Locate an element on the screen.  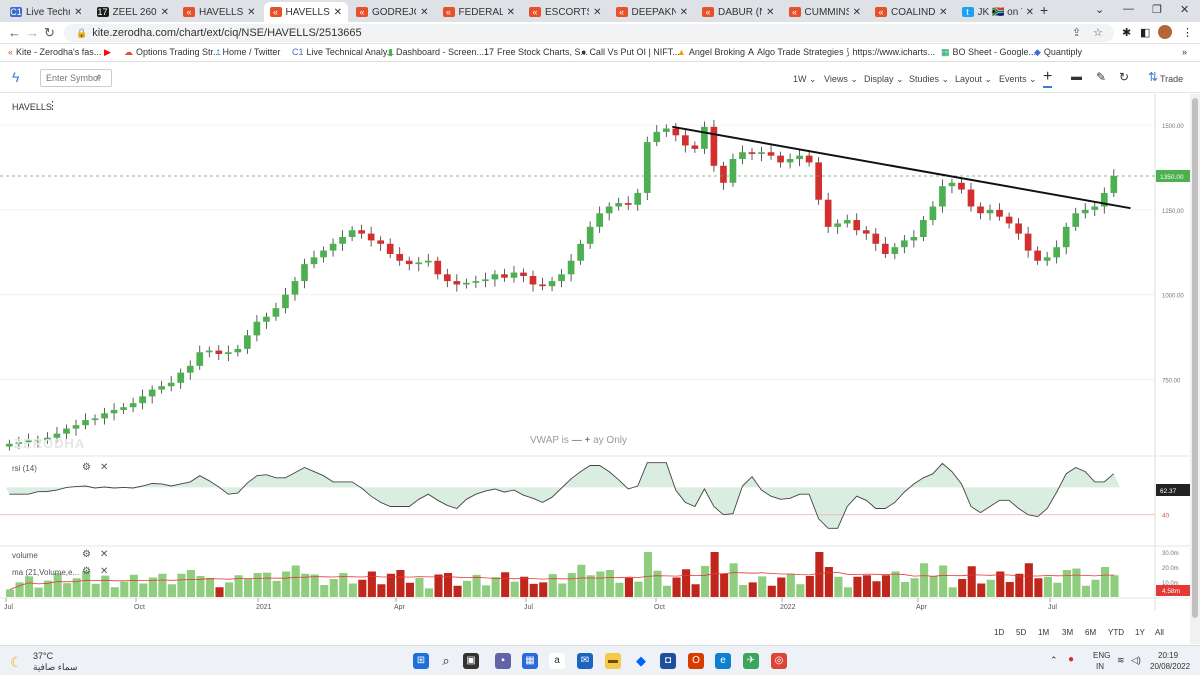
bookmark-item: ▲ Angel Broking is located at coordinates (711, 52).